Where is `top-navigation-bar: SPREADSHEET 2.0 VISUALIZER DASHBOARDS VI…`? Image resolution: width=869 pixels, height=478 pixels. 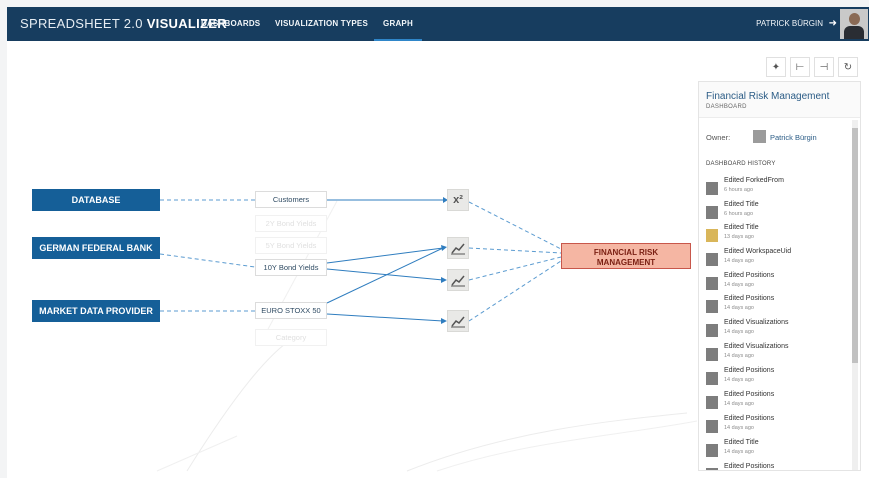 top-navigation-bar: SPREADSHEET 2.0 VISUALIZER DASHBOARDS VI… is located at coordinates (438, 24).